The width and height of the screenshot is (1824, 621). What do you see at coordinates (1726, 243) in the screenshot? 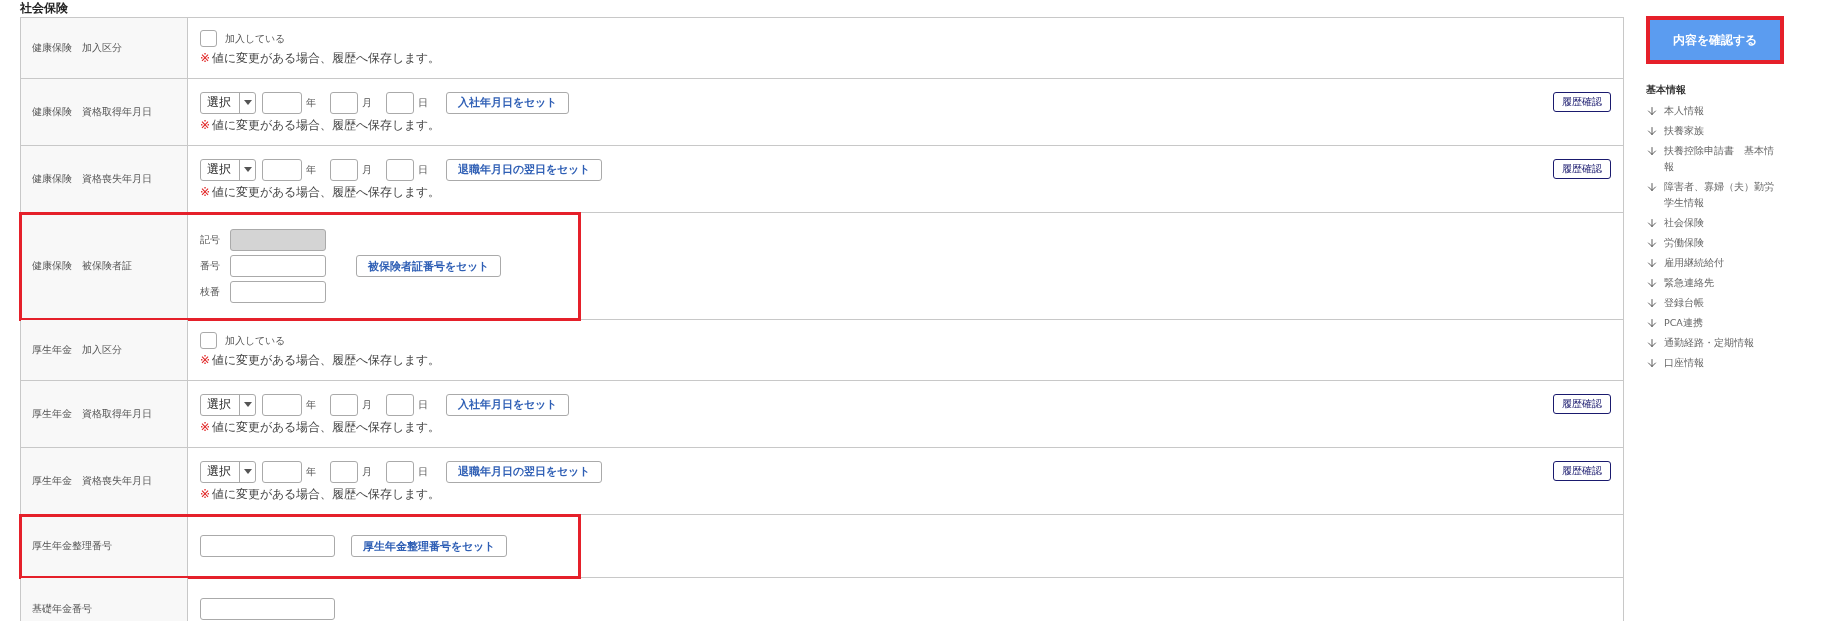
I see `nav-link: 労働保険` at bounding box center [1726, 243].